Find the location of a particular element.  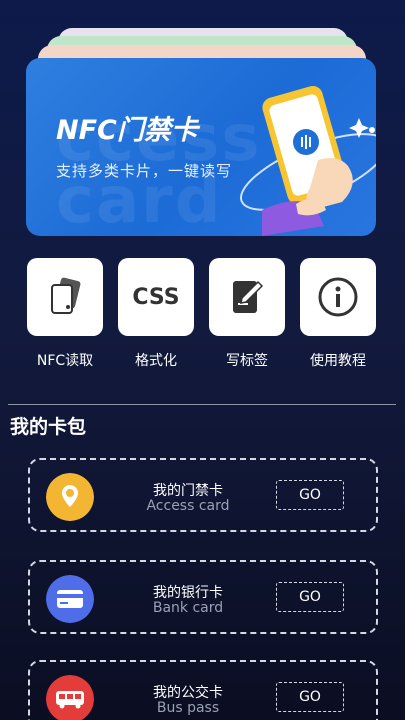

func-label: 格式化 is located at coordinates (156, 361).